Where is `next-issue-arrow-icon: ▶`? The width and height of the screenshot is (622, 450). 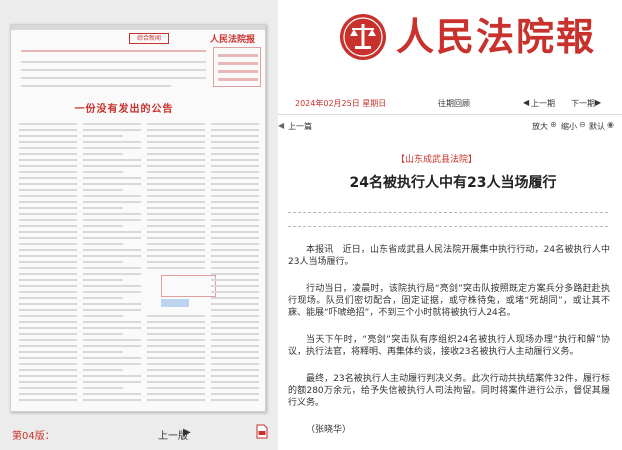 next-issue-arrow-icon: ▶ is located at coordinates (598, 102).